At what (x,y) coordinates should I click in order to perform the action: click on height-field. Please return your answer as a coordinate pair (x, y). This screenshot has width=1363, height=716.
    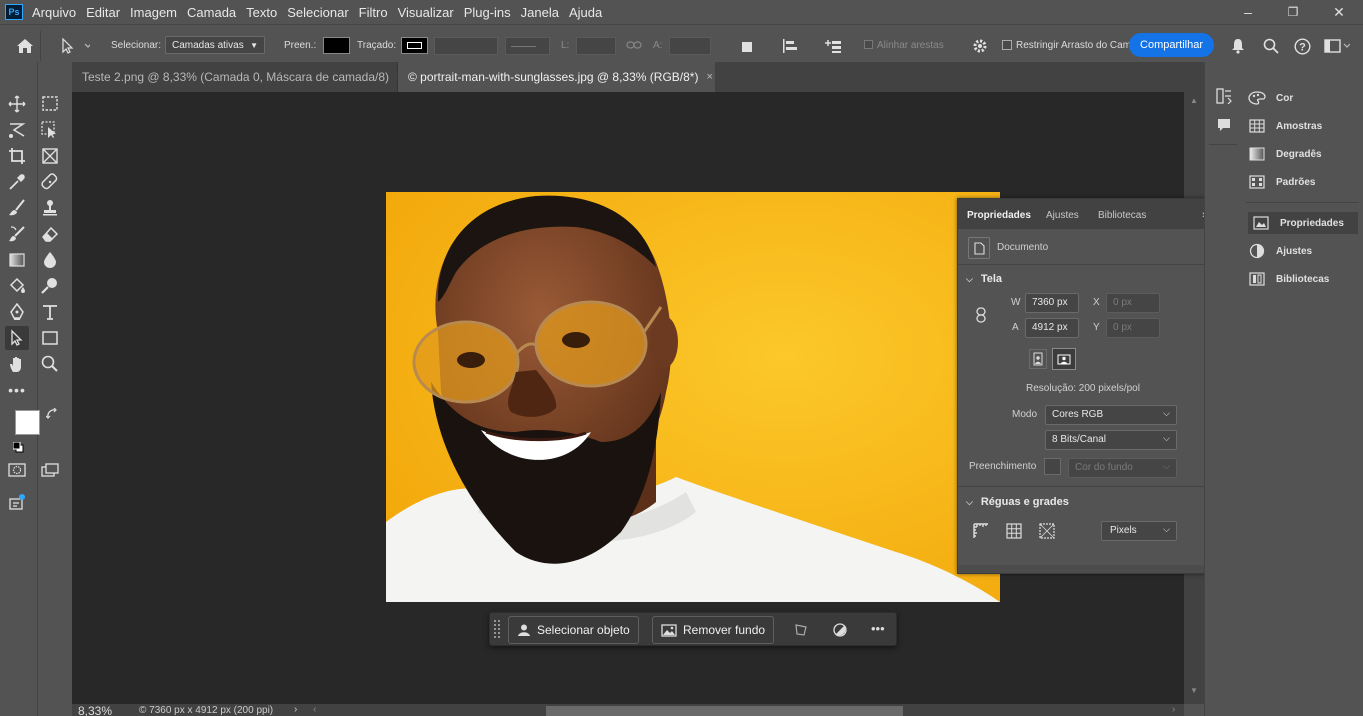
    Looking at the image, I should click on (690, 46).